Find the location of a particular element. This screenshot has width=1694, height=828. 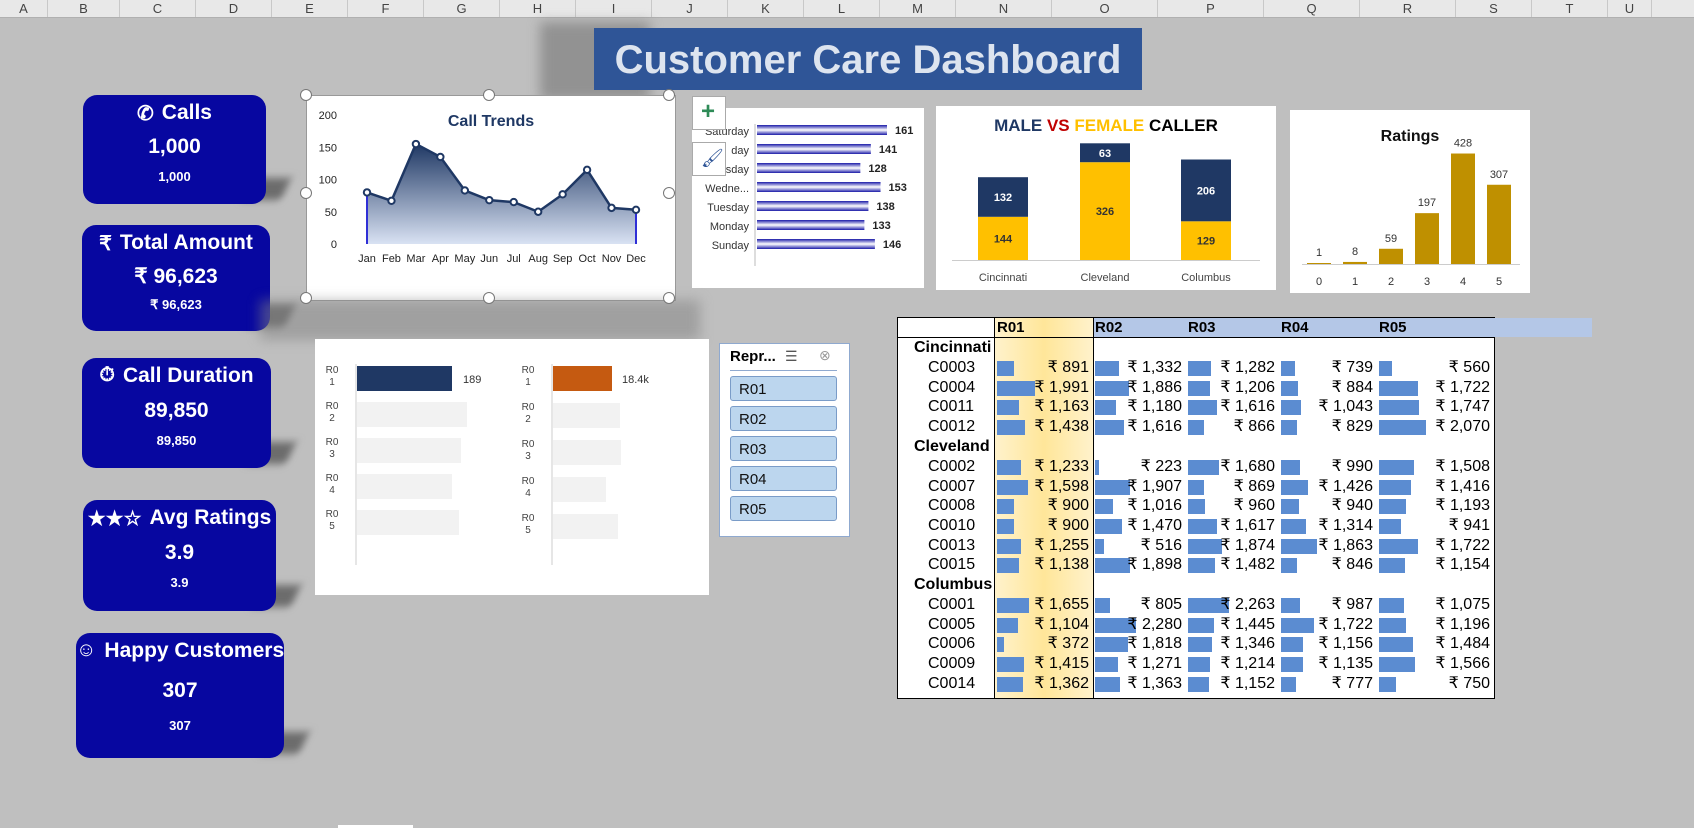

column-header-b: B is located at coordinates (84, 8).